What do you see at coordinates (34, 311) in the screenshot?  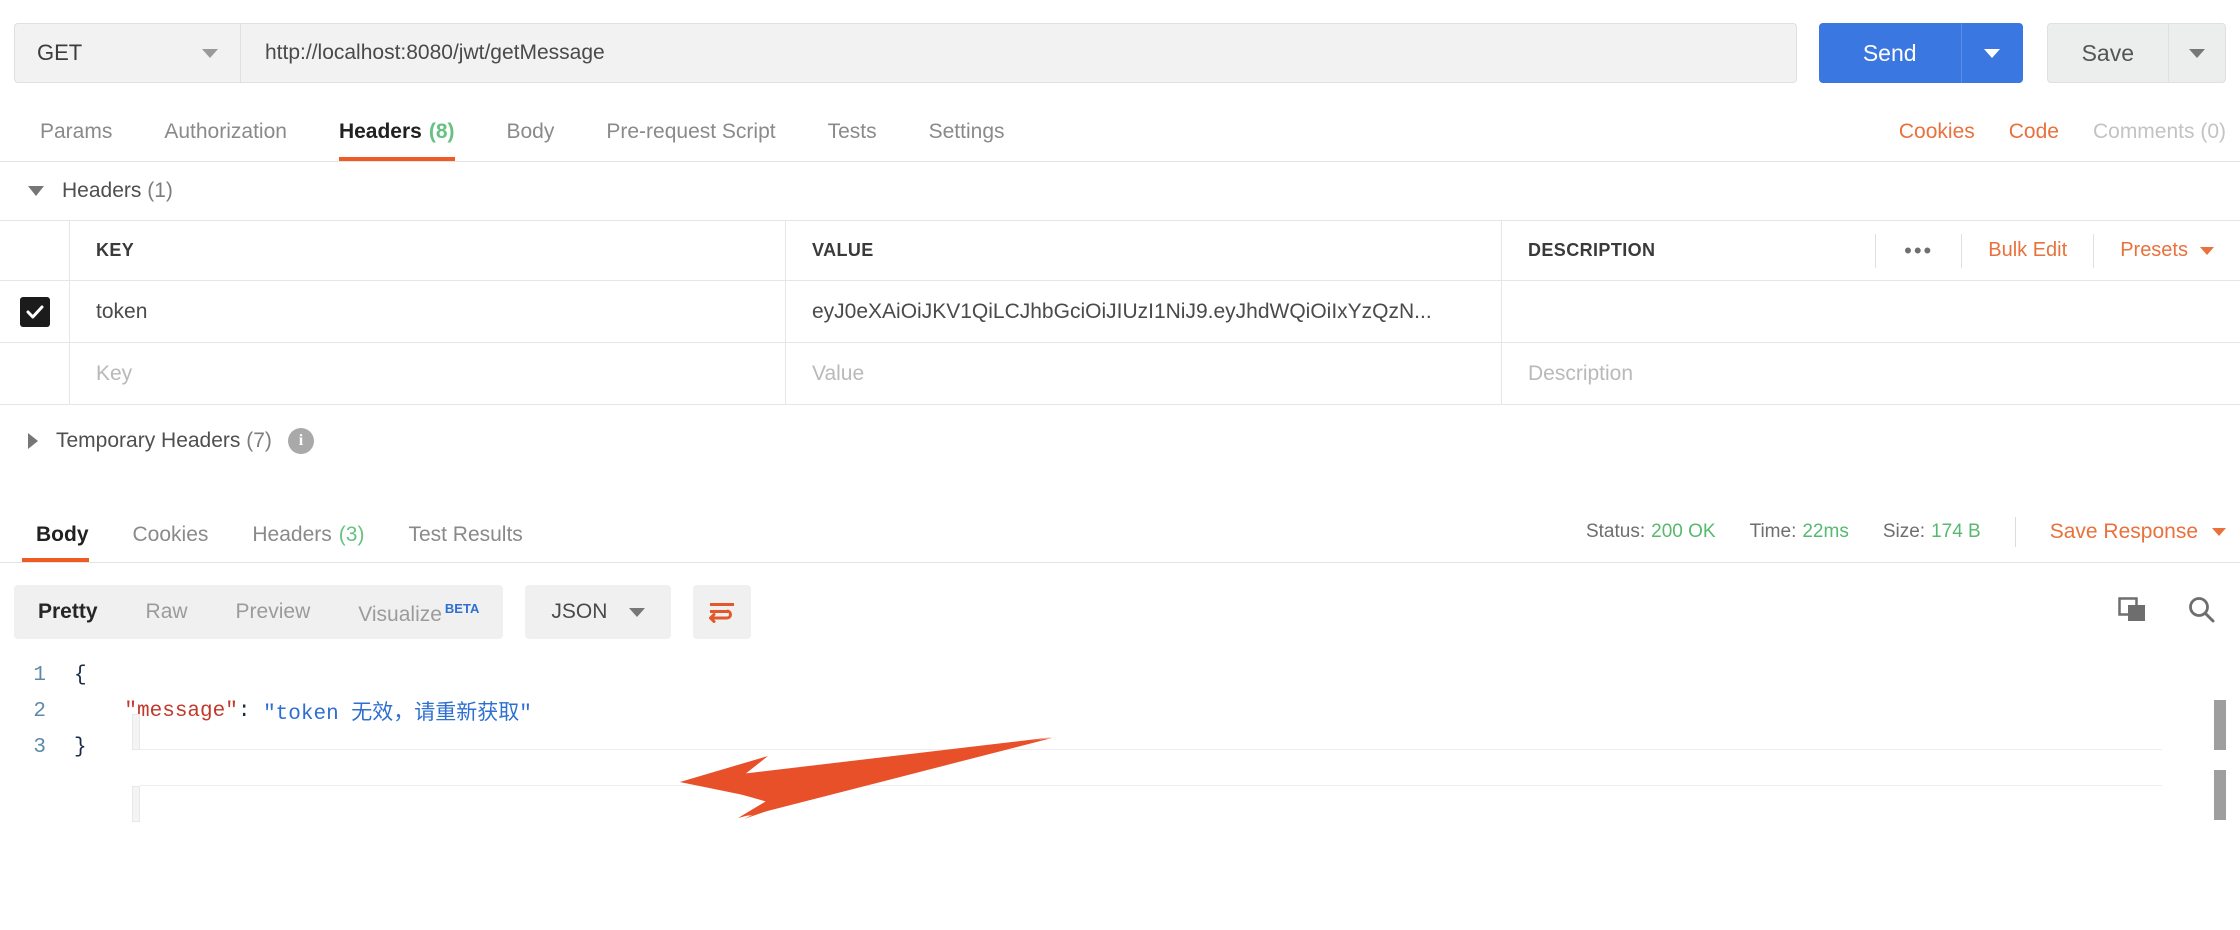 I see `row-checkbox` at bounding box center [34, 311].